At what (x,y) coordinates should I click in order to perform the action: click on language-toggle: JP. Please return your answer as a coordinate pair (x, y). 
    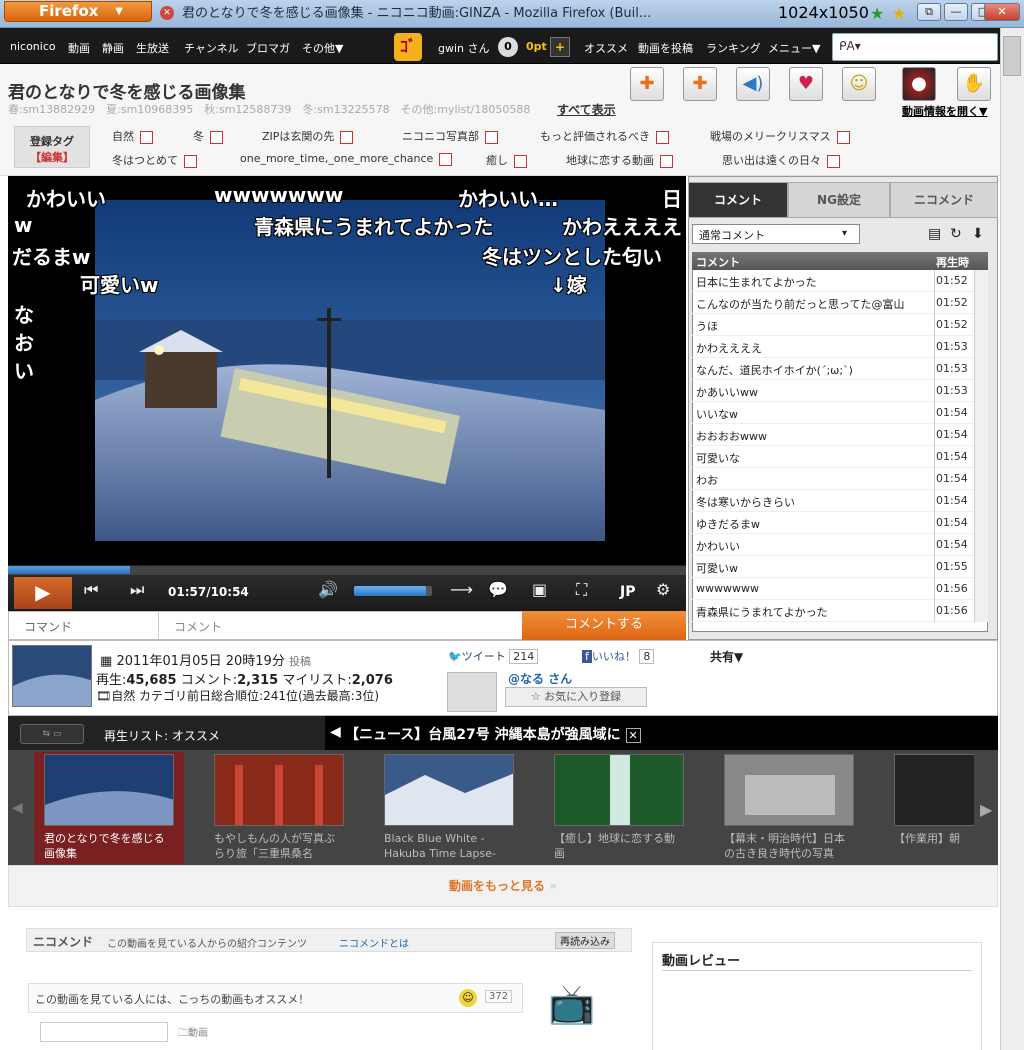
    Looking at the image, I should click on (627, 592).